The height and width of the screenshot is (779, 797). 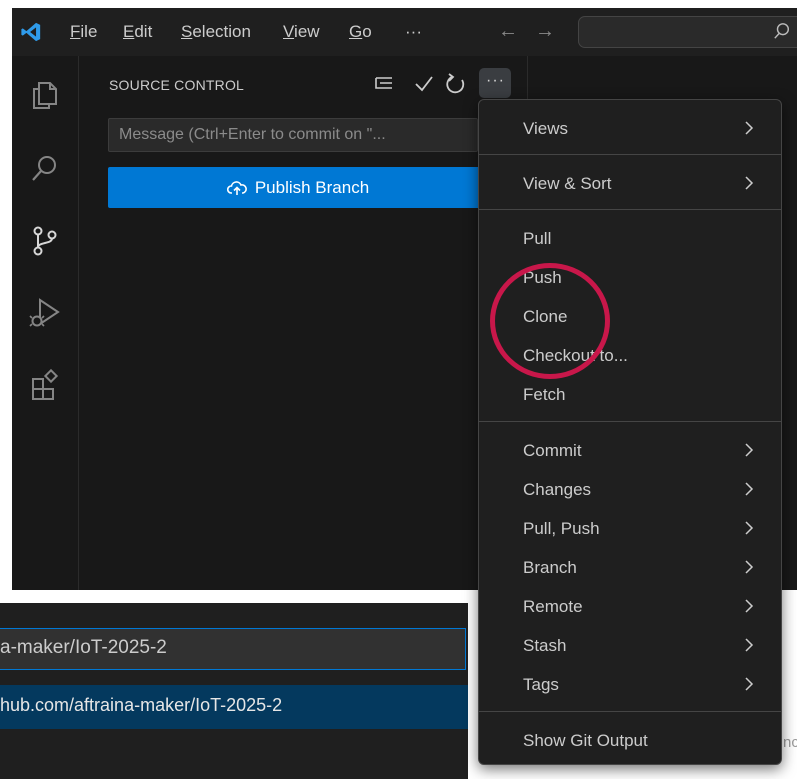 I want to click on menu-item-fetch: Fetch, so click(x=630, y=394).